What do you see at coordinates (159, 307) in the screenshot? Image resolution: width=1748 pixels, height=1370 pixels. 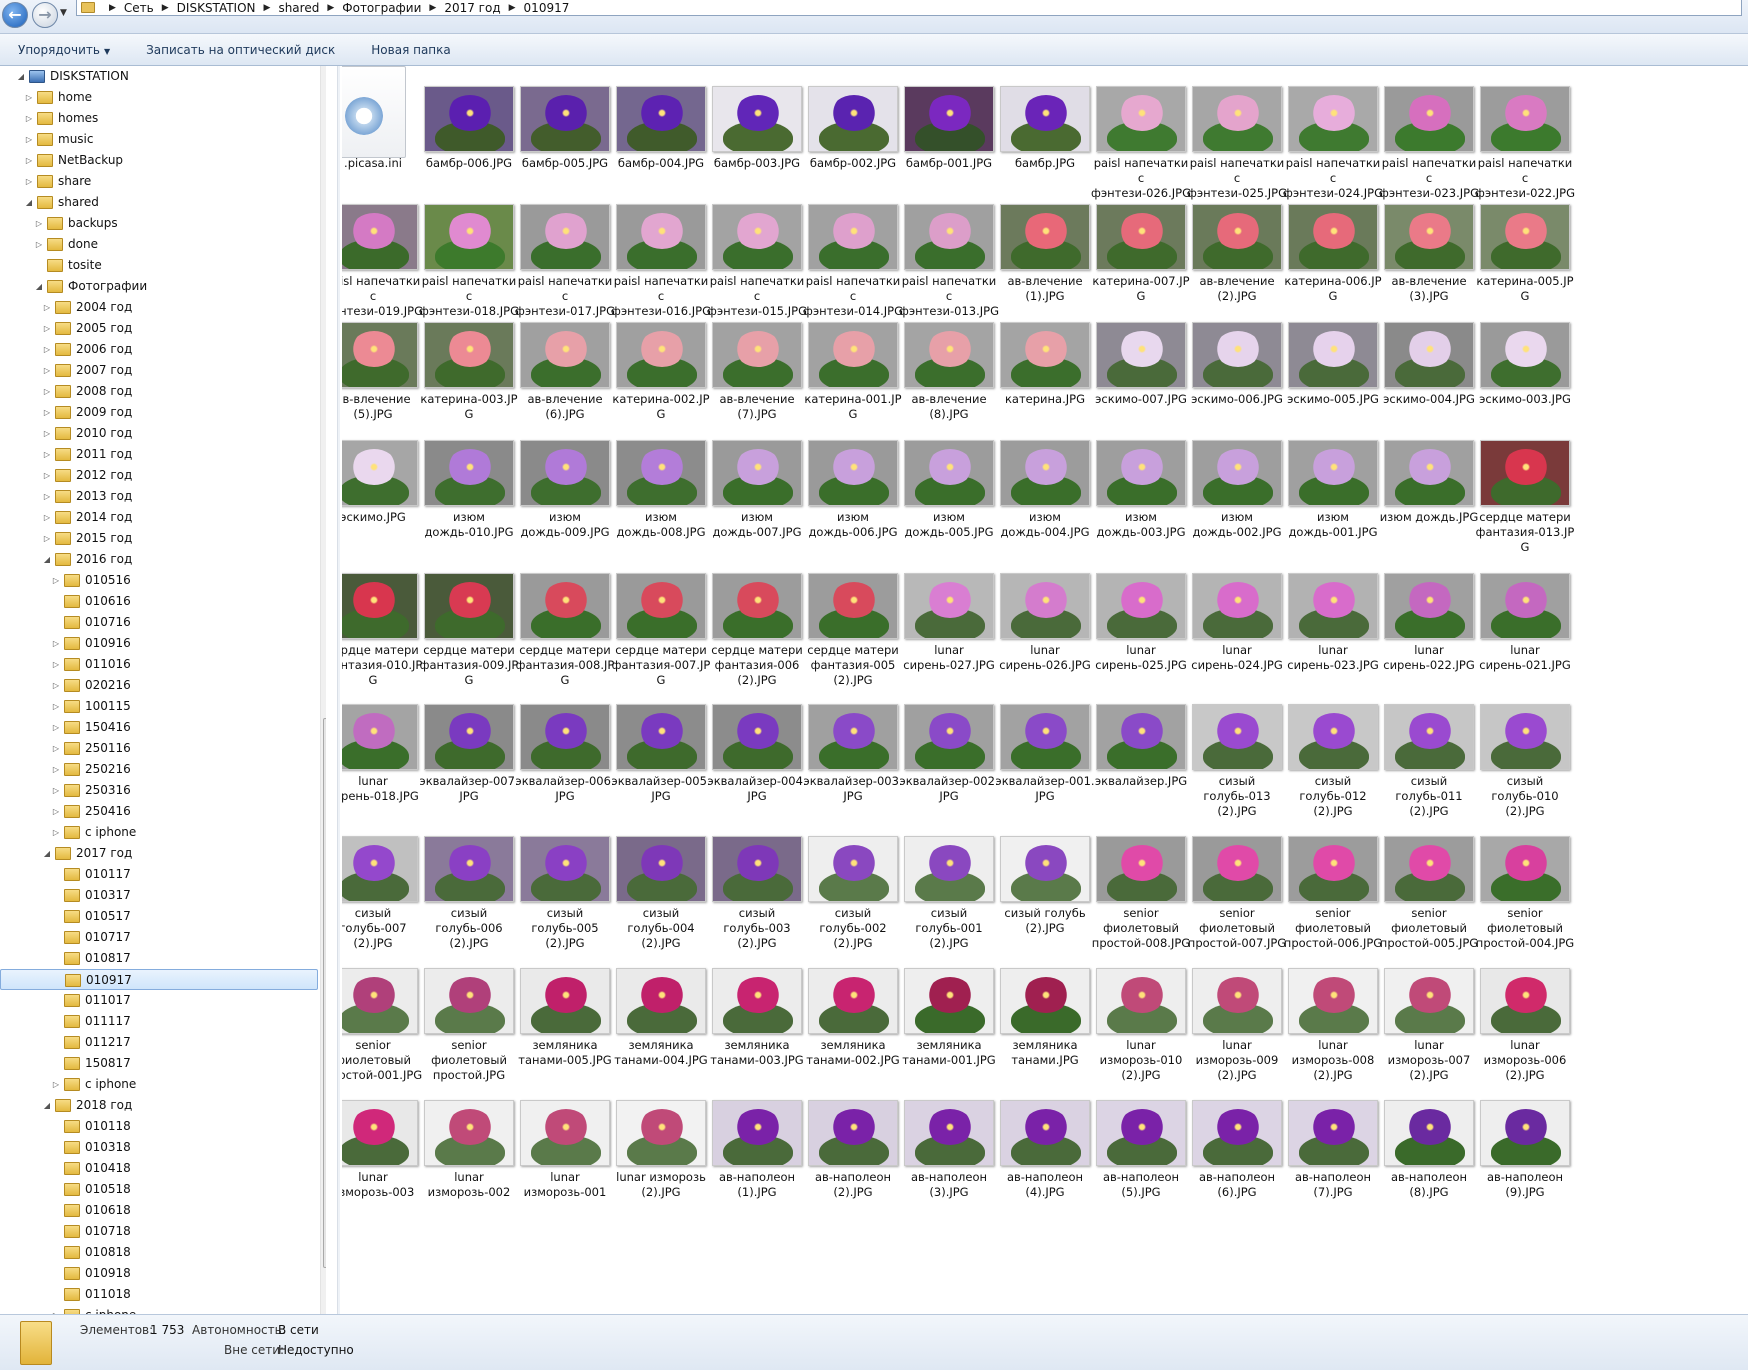 I see `tree-item: ▷ 2004 год` at bounding box center [159, 307].